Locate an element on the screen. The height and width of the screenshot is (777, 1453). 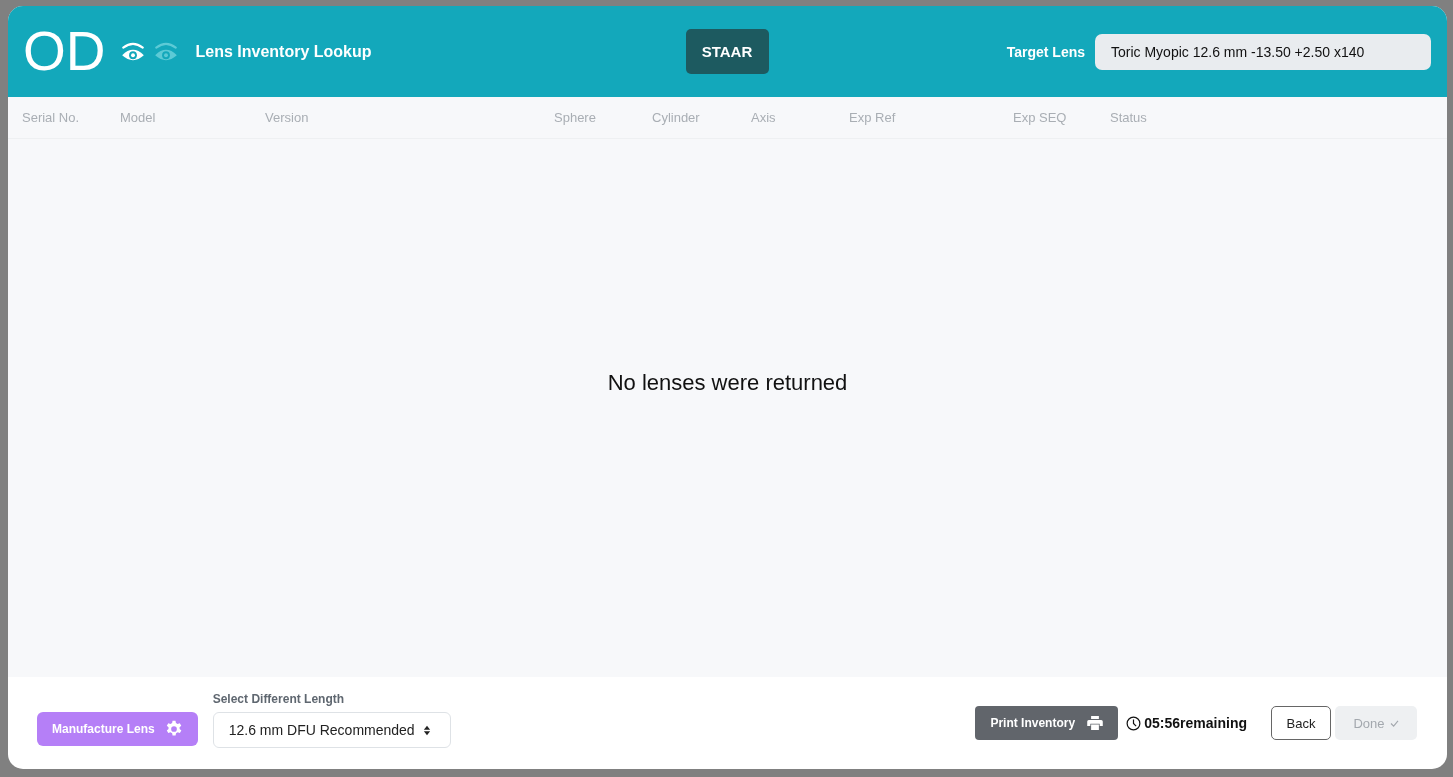
gear-icon is located at coordinates (173, 729).